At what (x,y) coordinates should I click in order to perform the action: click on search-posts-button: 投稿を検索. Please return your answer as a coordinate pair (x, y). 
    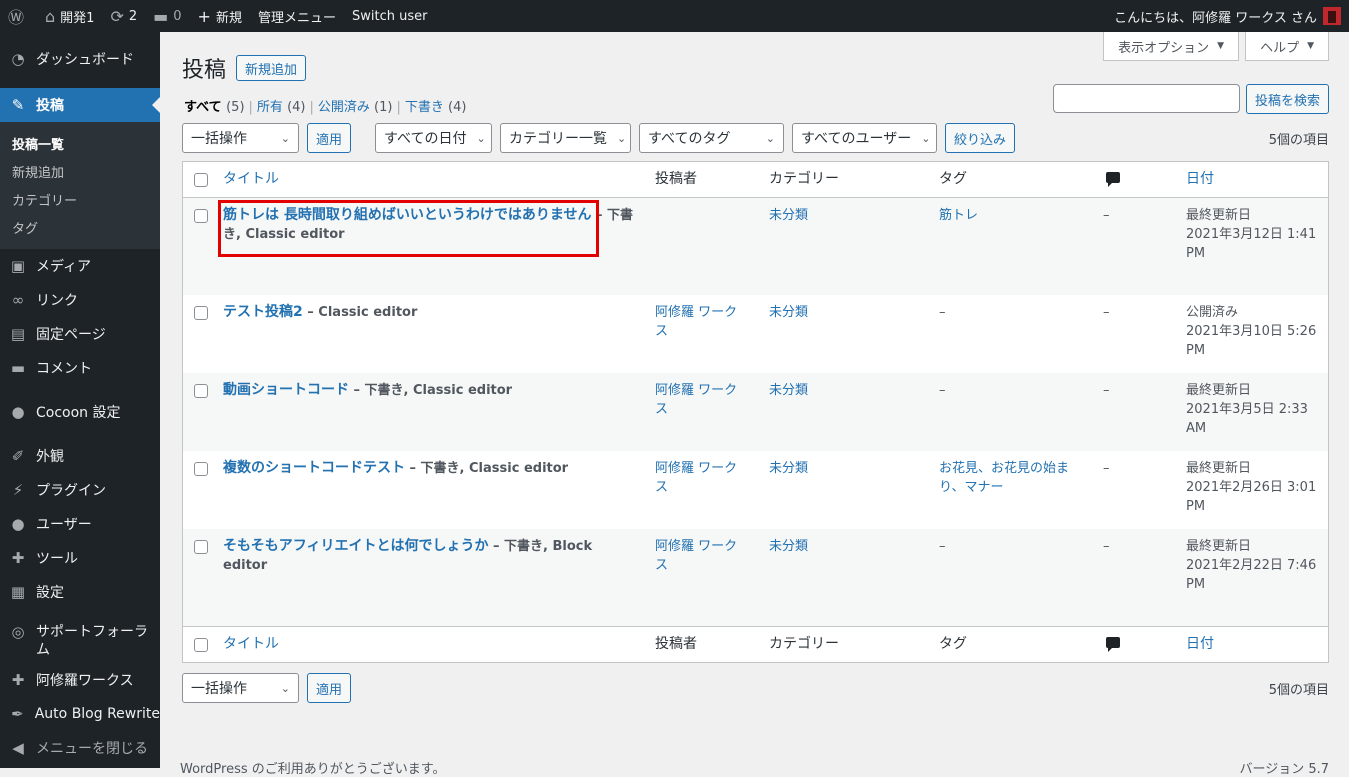
    Looking at the image, I should click on (1287, 99).